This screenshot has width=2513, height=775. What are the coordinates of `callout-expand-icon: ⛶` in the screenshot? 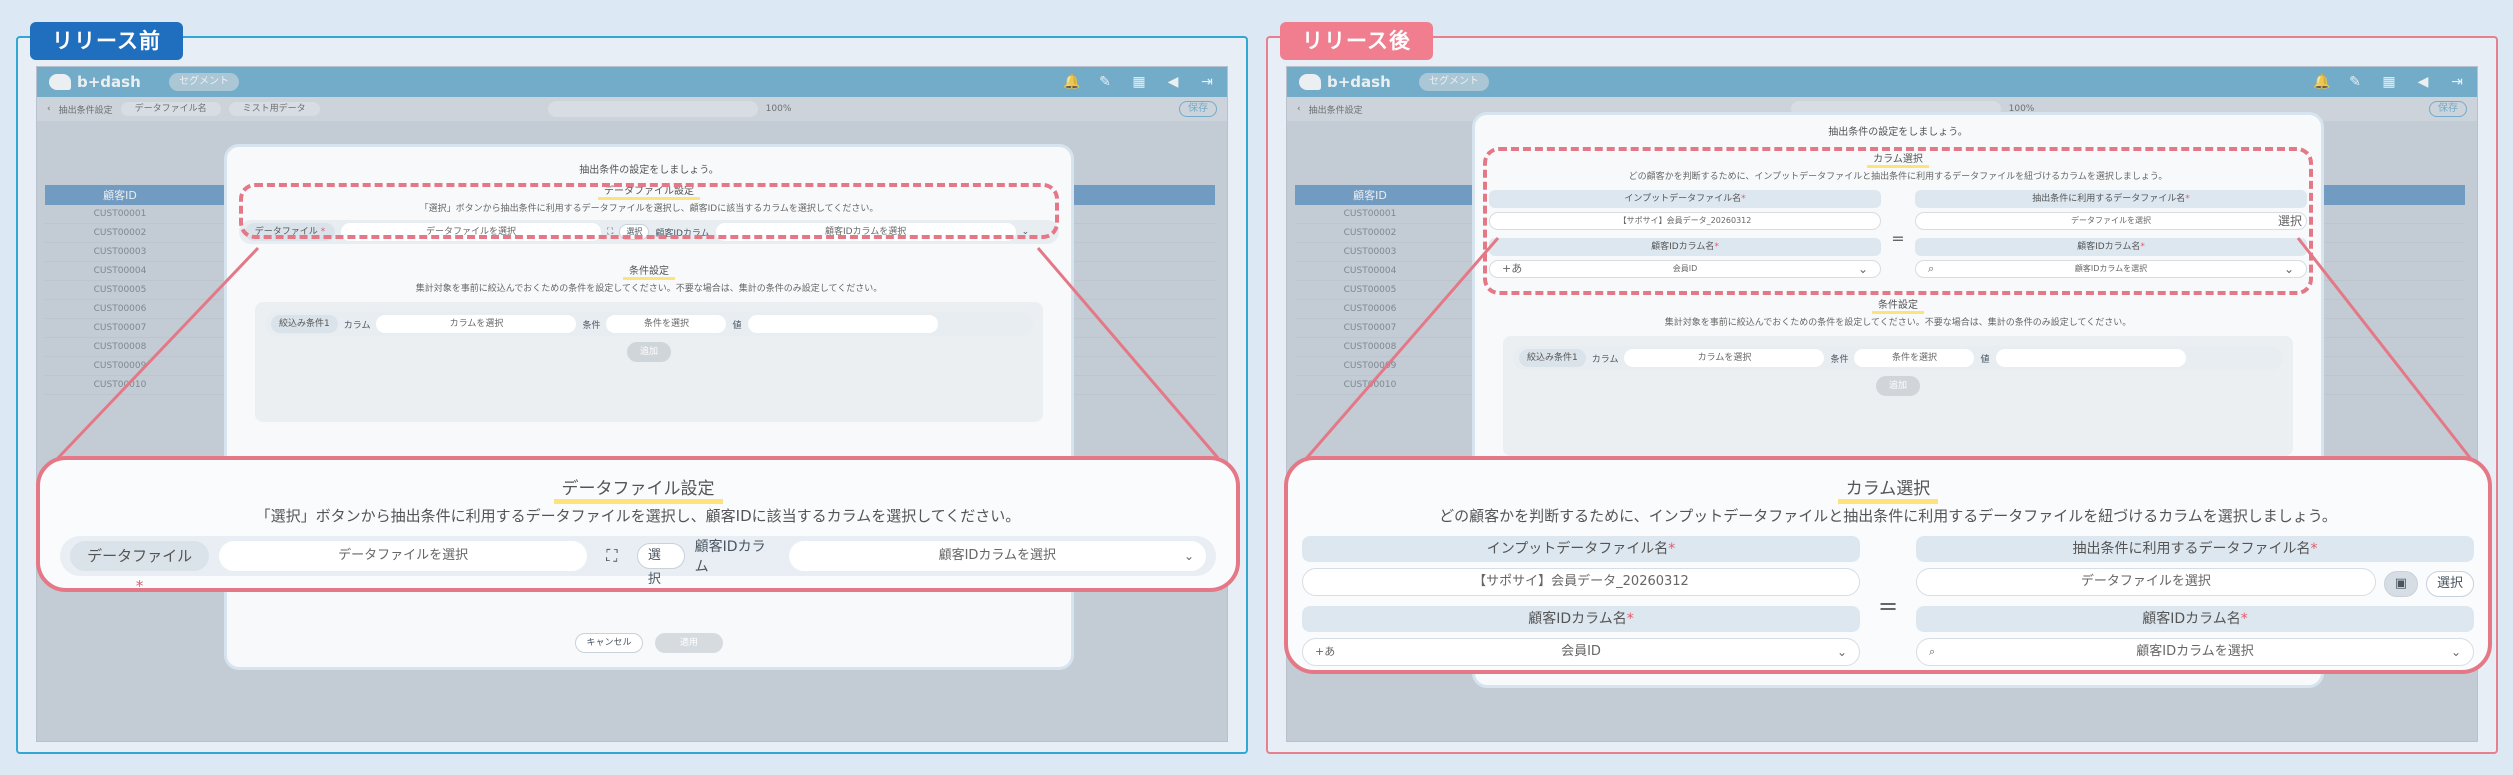 It's located at (612, 556).